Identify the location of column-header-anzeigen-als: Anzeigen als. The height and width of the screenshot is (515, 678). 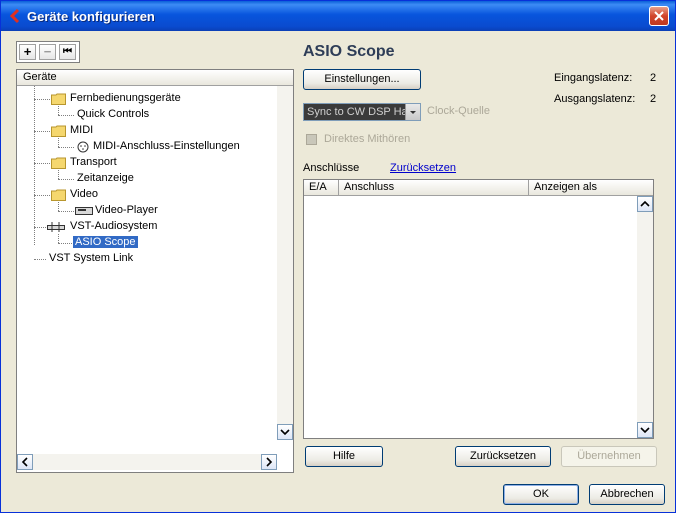
(583, 187).